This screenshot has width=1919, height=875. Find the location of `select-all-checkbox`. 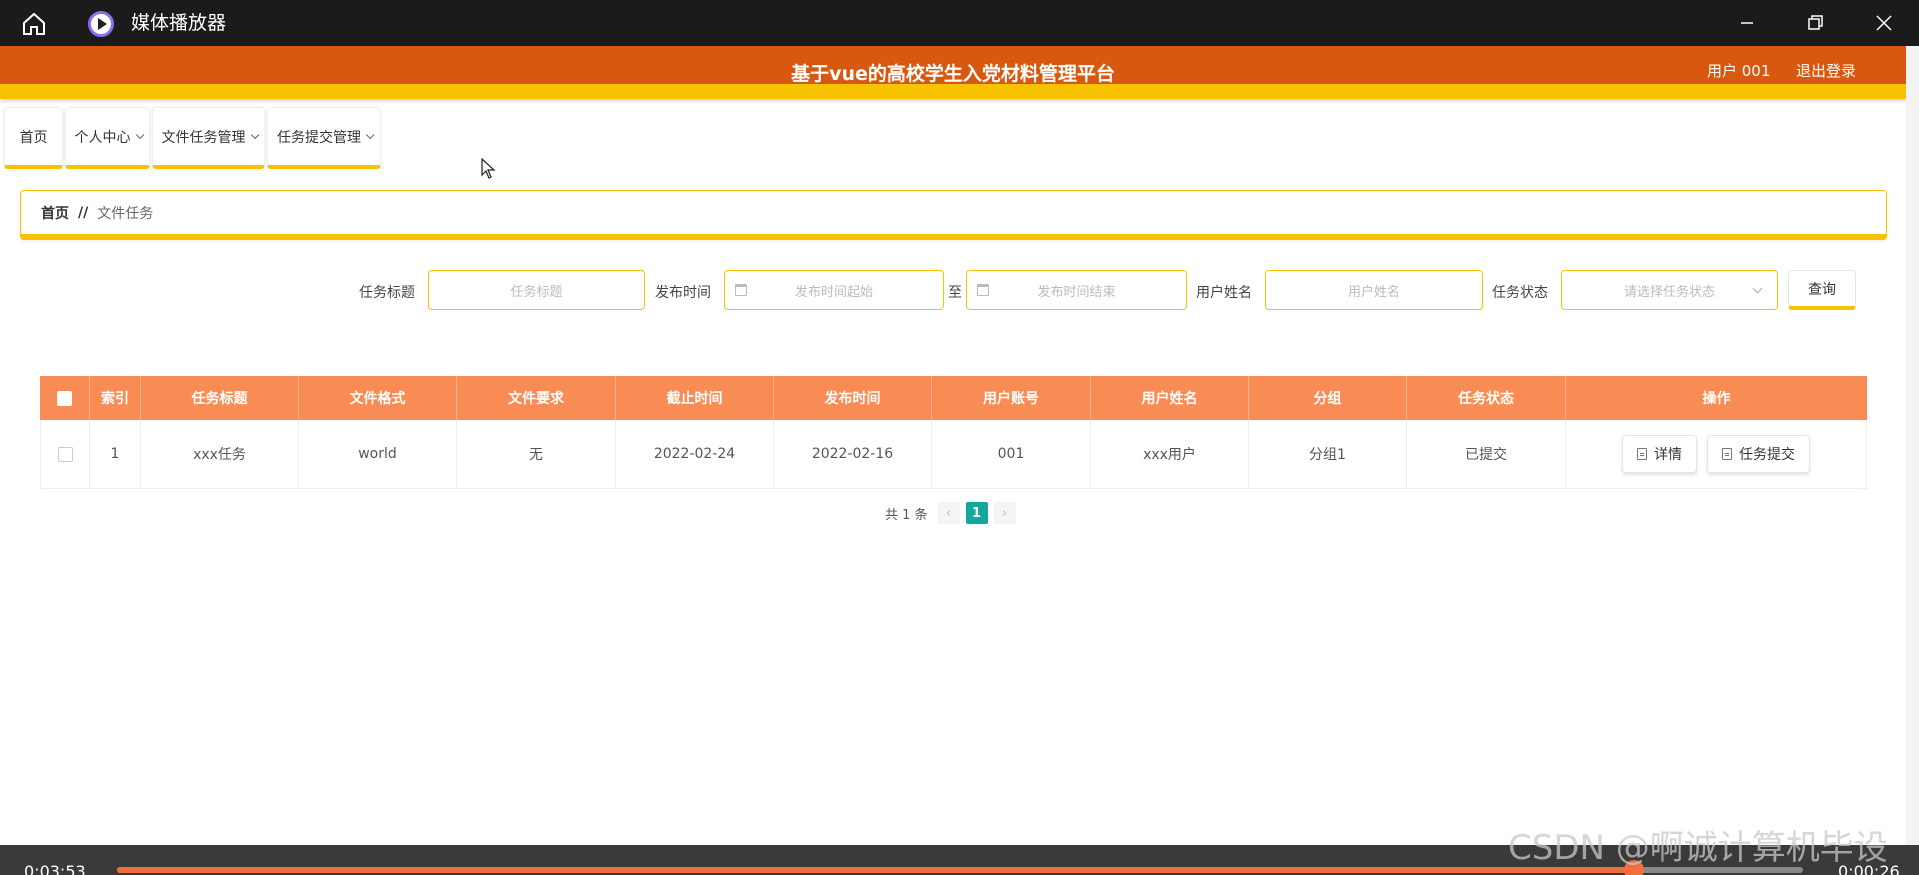

select-all-checkbox is located at coordinates (64, 398).